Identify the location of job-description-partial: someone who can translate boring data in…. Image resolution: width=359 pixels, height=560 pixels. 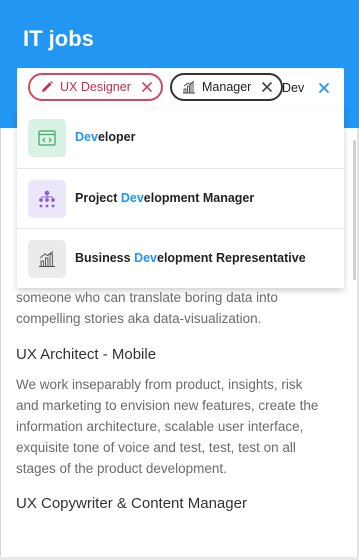
(179, 308).